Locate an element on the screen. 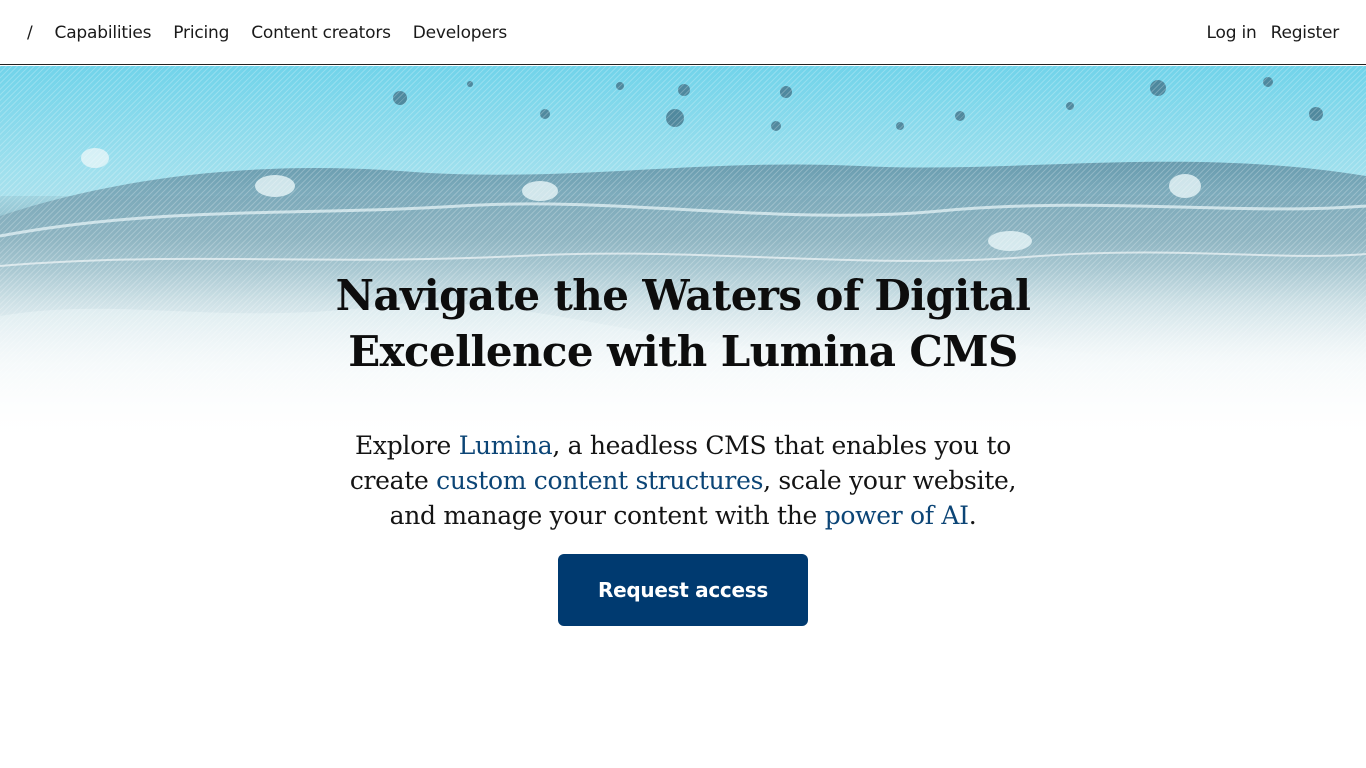 This screenshot has width=1366, height=768. nav-link-capabilities: Capabilities is located at coordinates (103, 33).